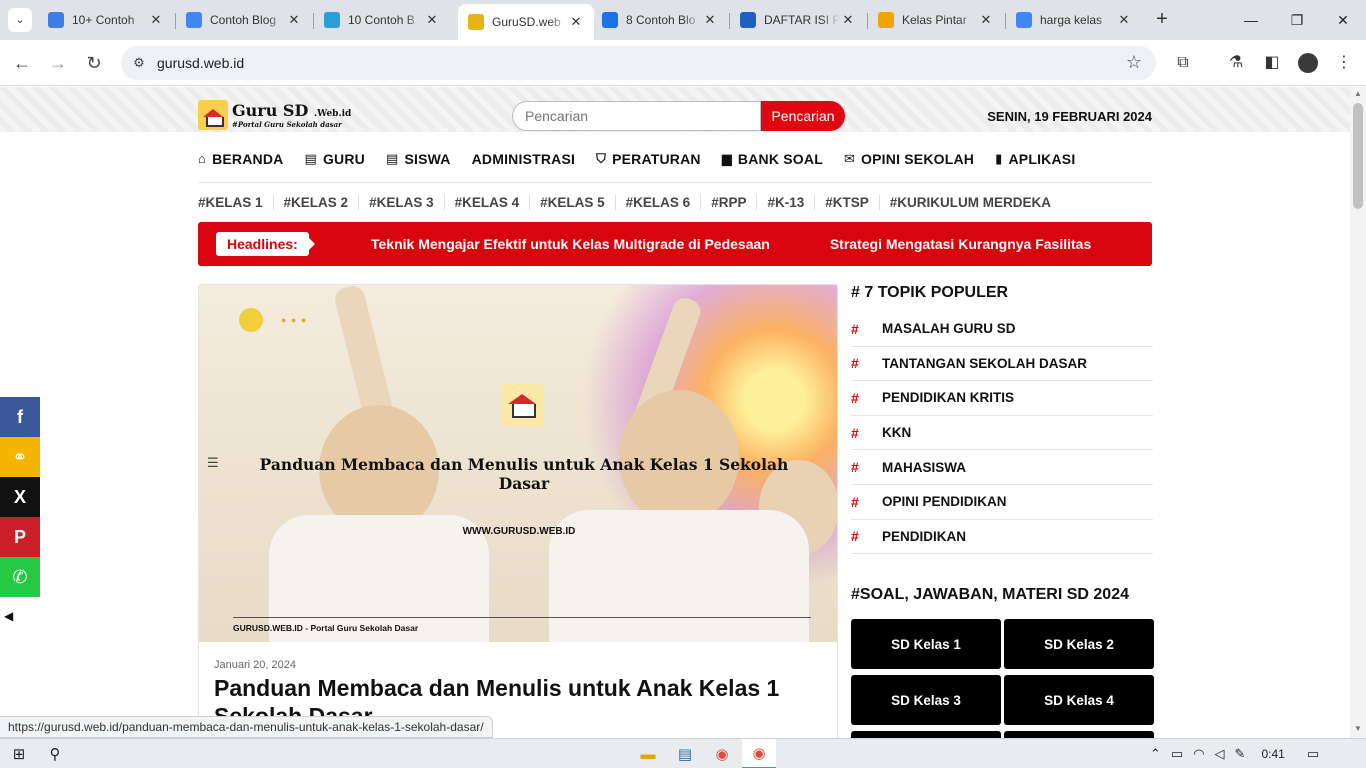  I want to click on scroll-down-arrow: ▼, so click(1358, 728).